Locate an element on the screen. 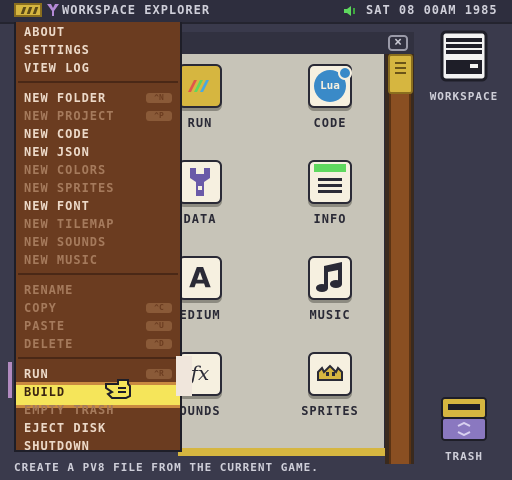 The height and width of the screenshot is (480, 512). speaker-icon is located at coordinates (352, 11).